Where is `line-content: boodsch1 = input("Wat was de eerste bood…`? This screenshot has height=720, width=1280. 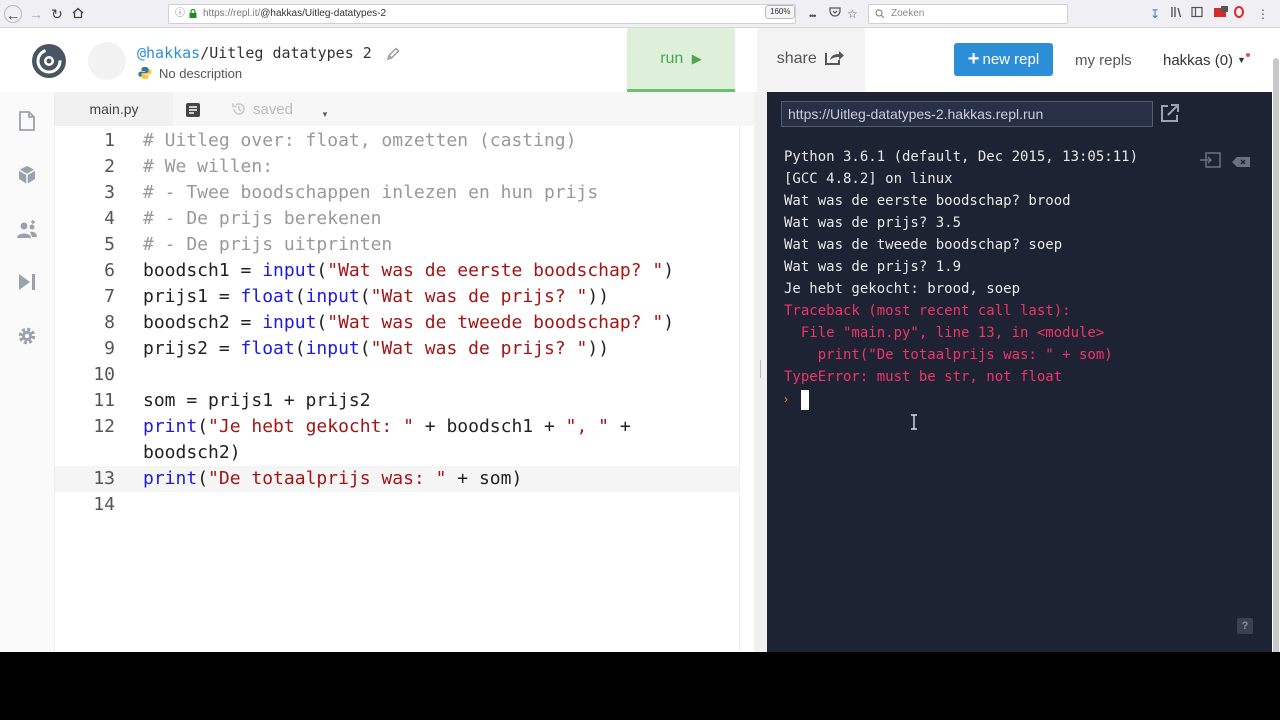 line-content: boodsch1 = input("Wat was de eerste bood… is located at coordinates (409, 270).